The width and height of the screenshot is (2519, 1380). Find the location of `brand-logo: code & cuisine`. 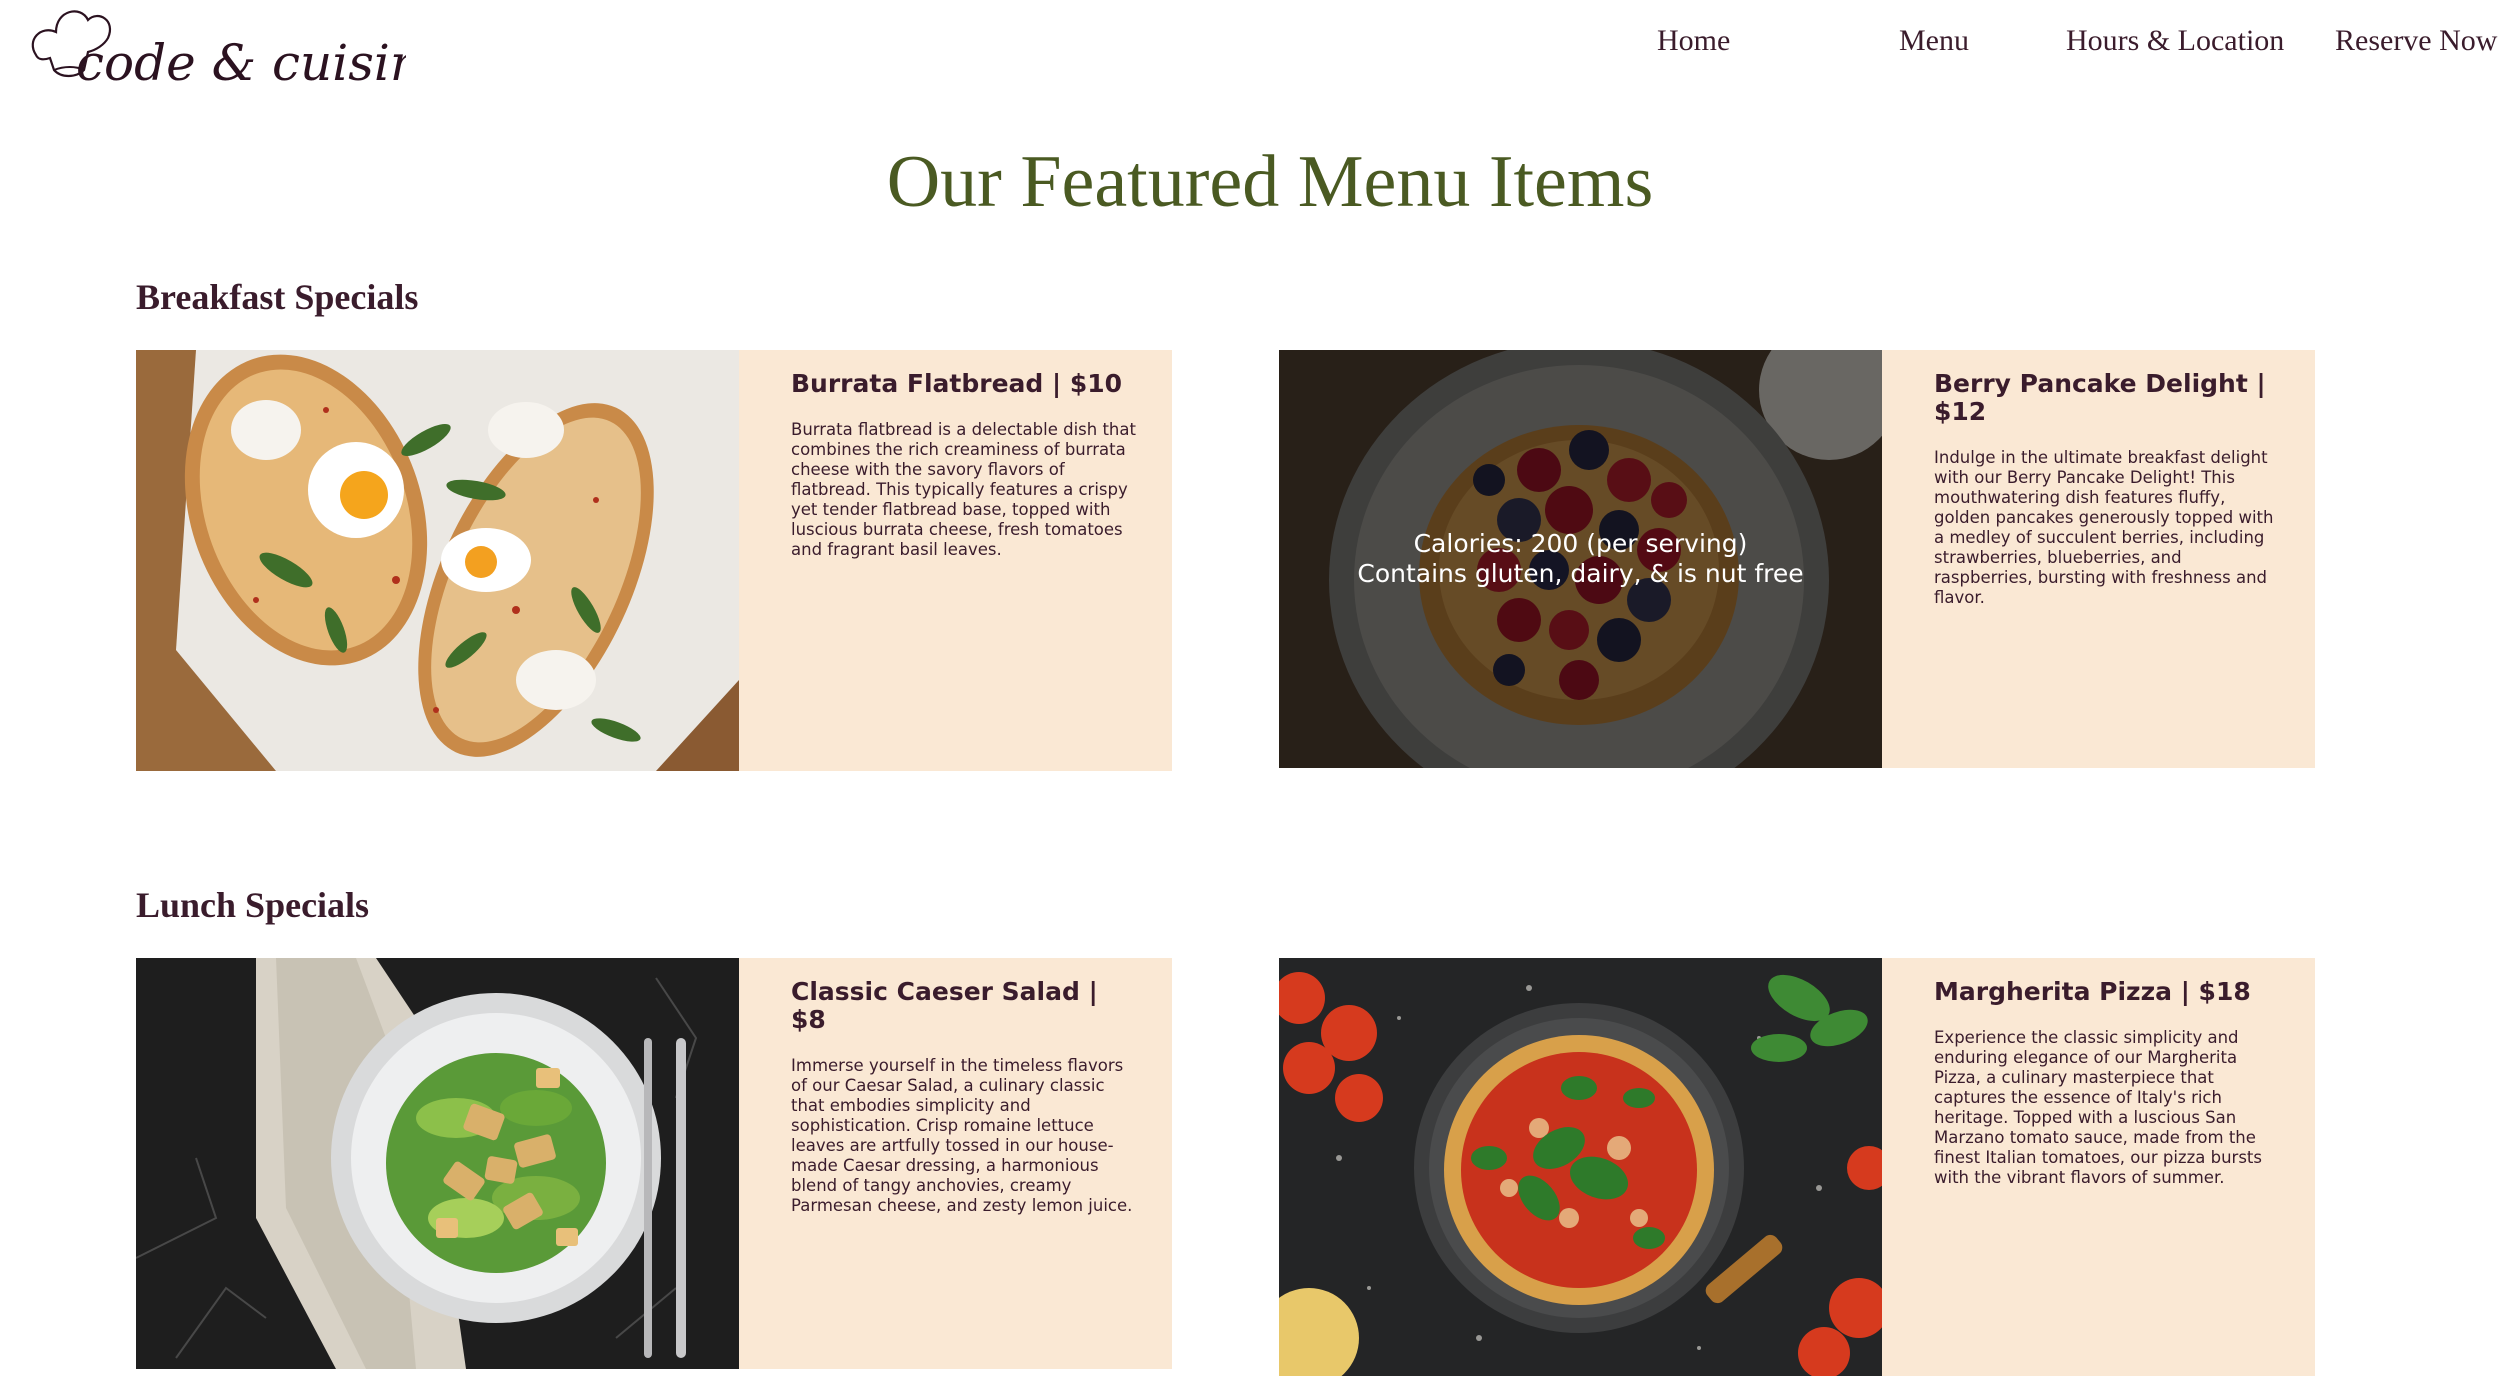

brand-logo: code & cuisine is located at coordinates (239, 50).